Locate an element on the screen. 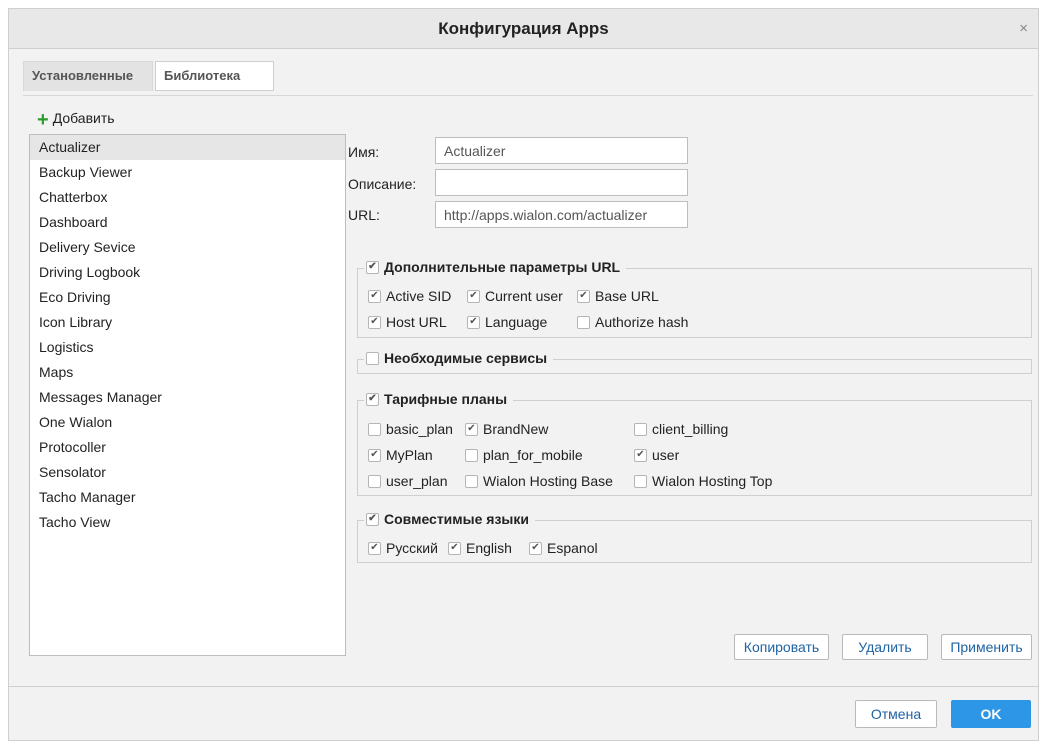 This screenshot has height=742, width=1040. plan-plan-for-mobile: plan_for_mobile is located at coordinates (524, 455).